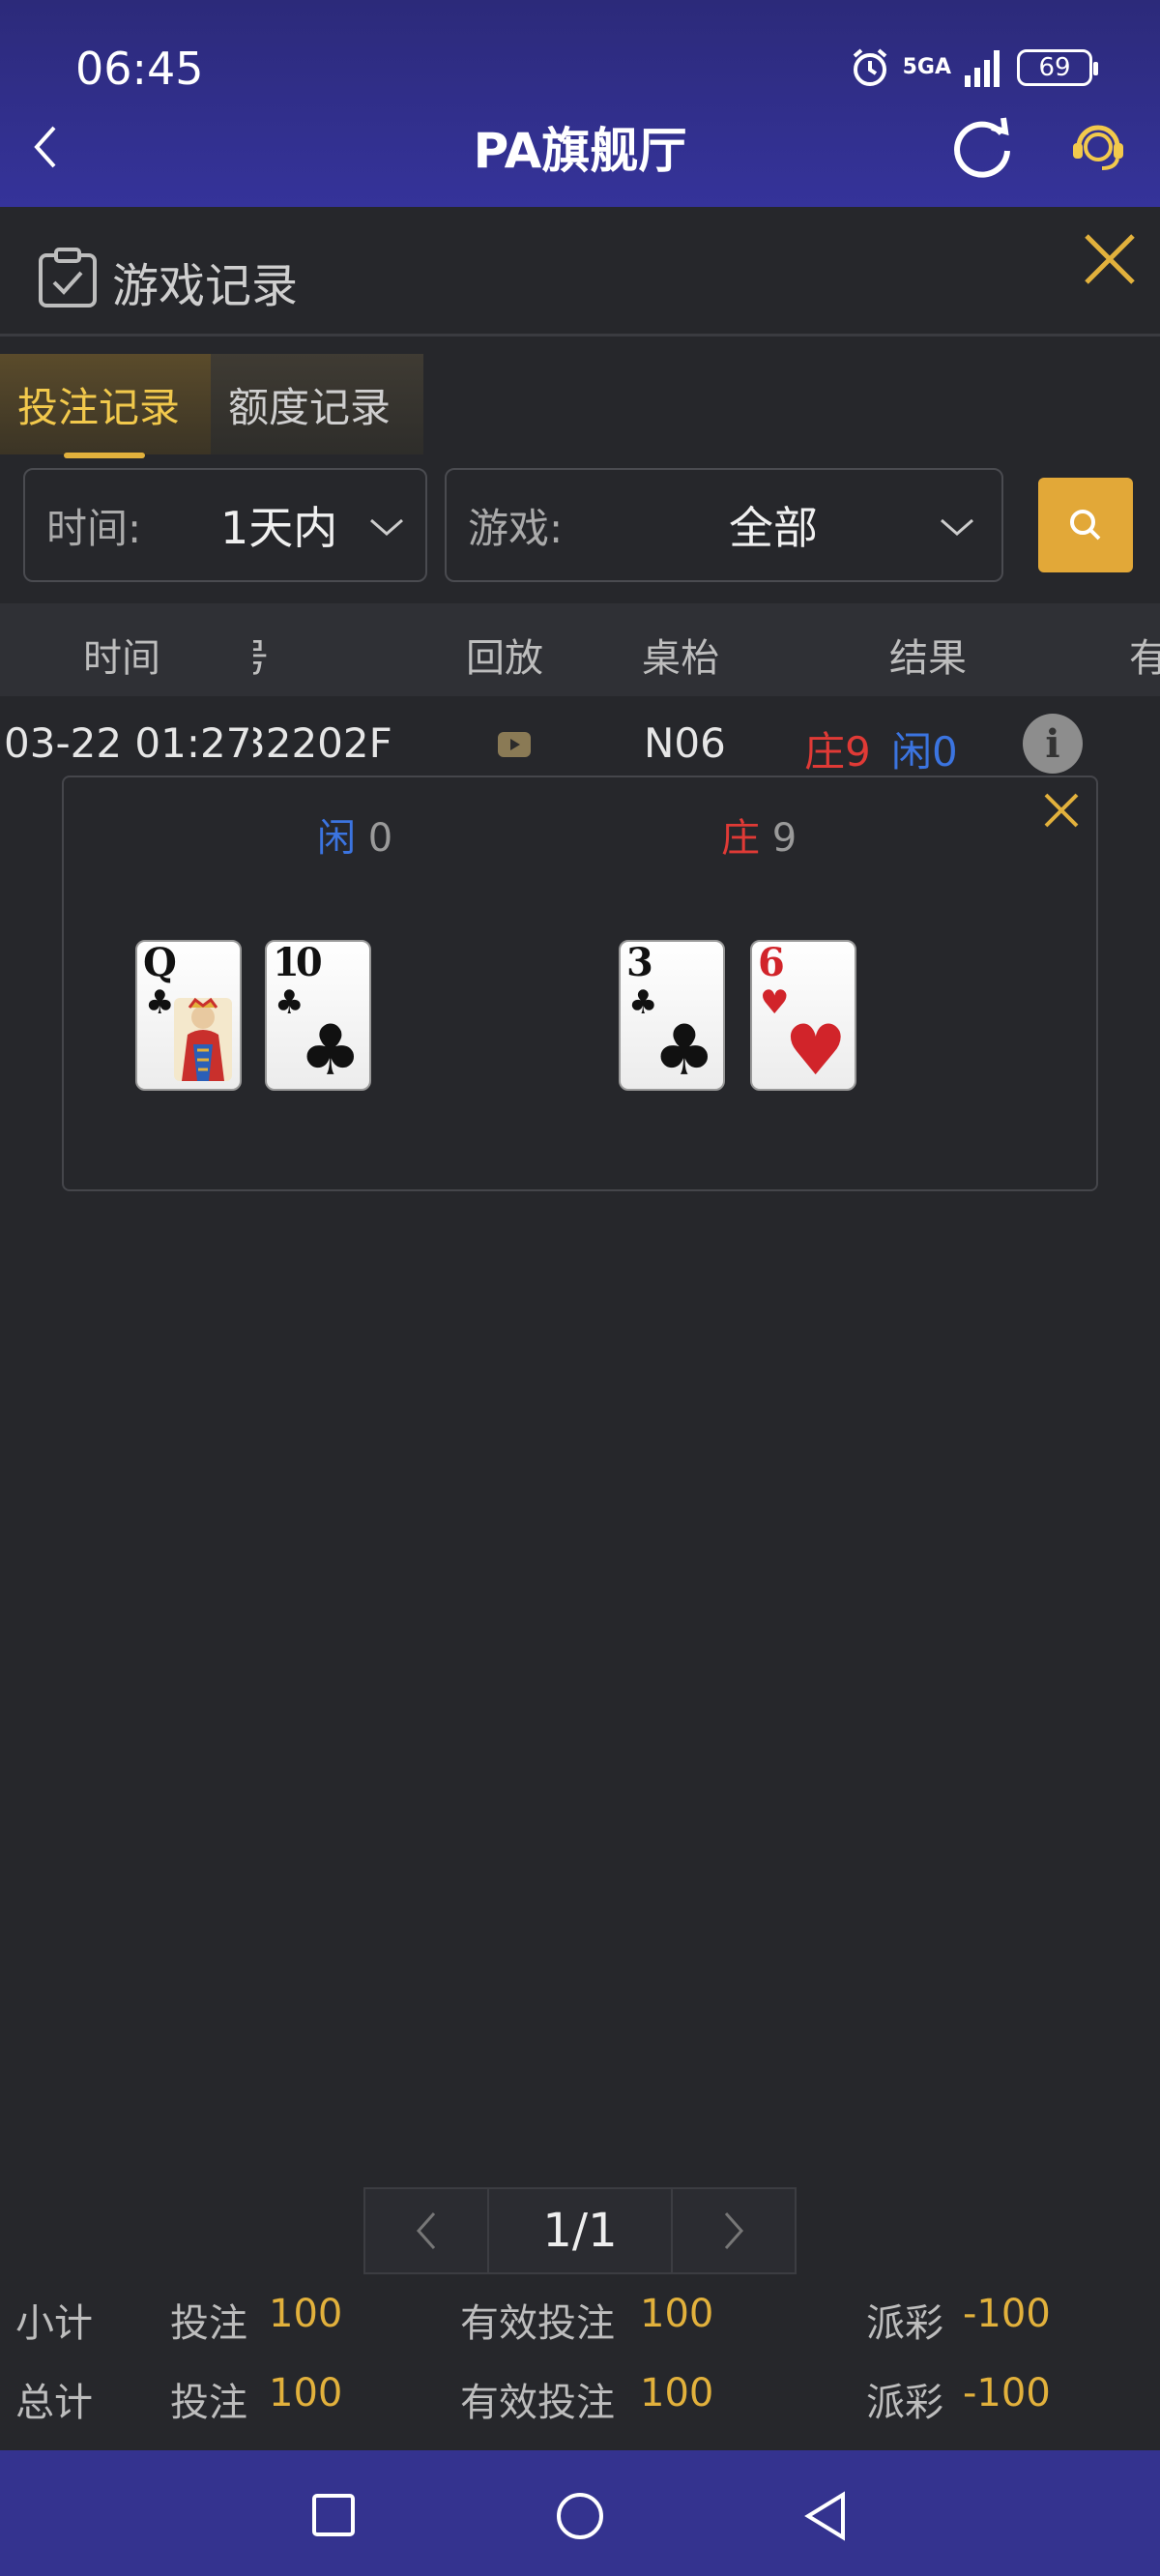  I want to click on subtotal-bet-value: 100, so click(306, 2314).